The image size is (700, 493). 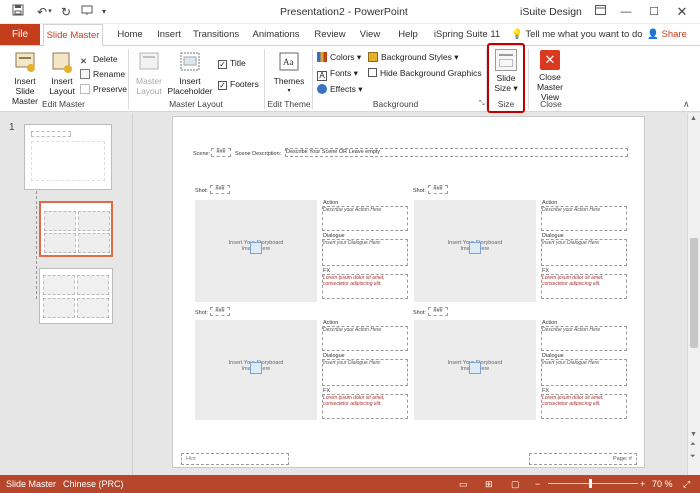 I want to click on zoom-level: 70 %, so click(x=662, y=484).